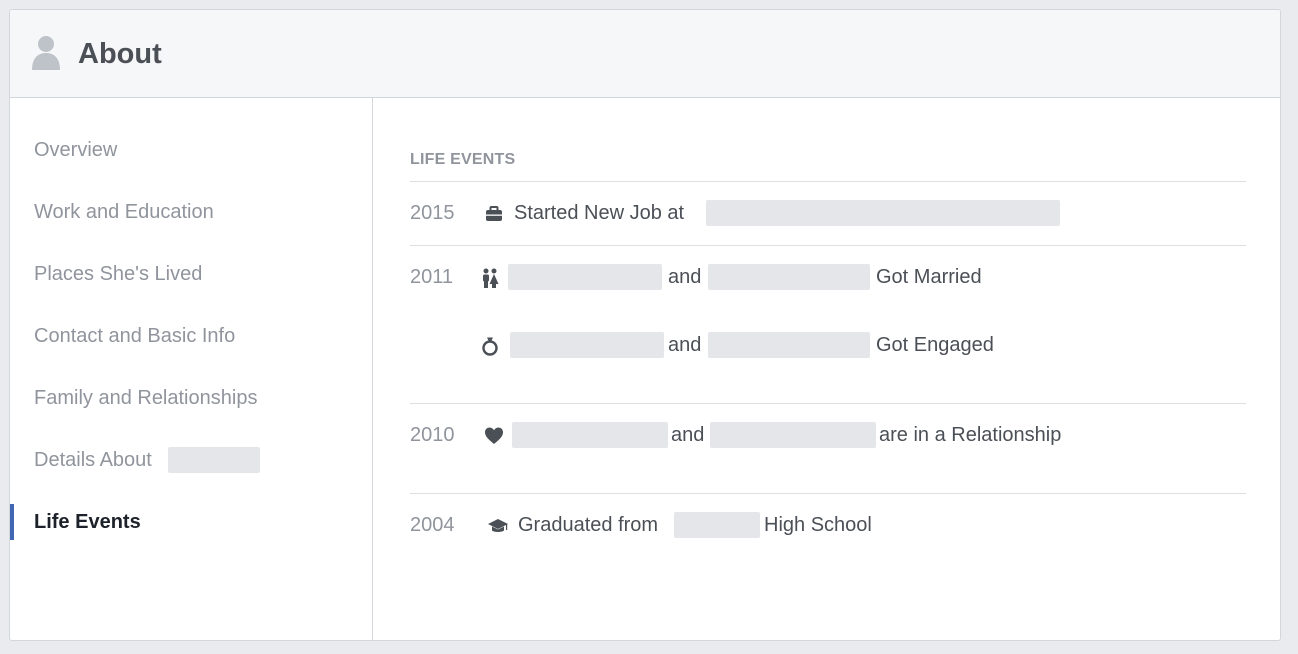 The width and height of the screenshot is (1298, 654). Describe the element at coordinates (970, 435) in the screenshot. I see `event-text: are in a Relationship` at that location.